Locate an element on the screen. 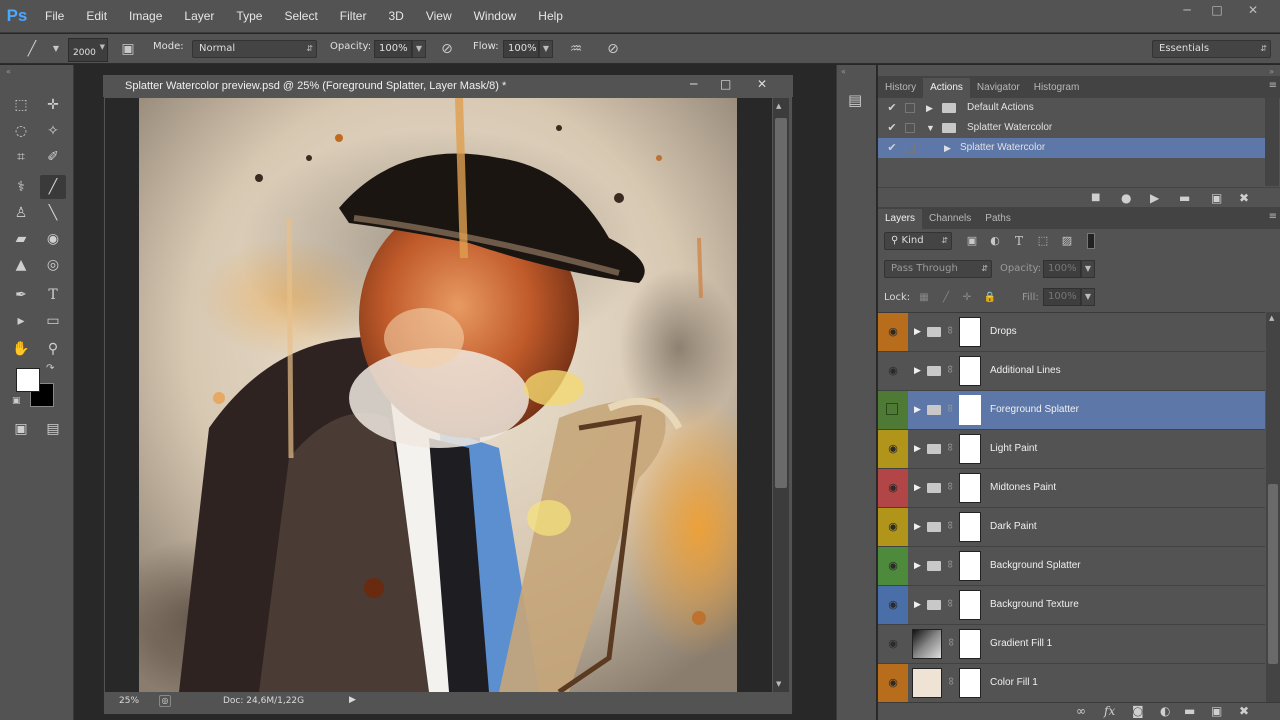 This screenshot has width=1280, height=720. action-item: ✔ ▶ Splatter Watercolor is located at coordinates (1071, 148).